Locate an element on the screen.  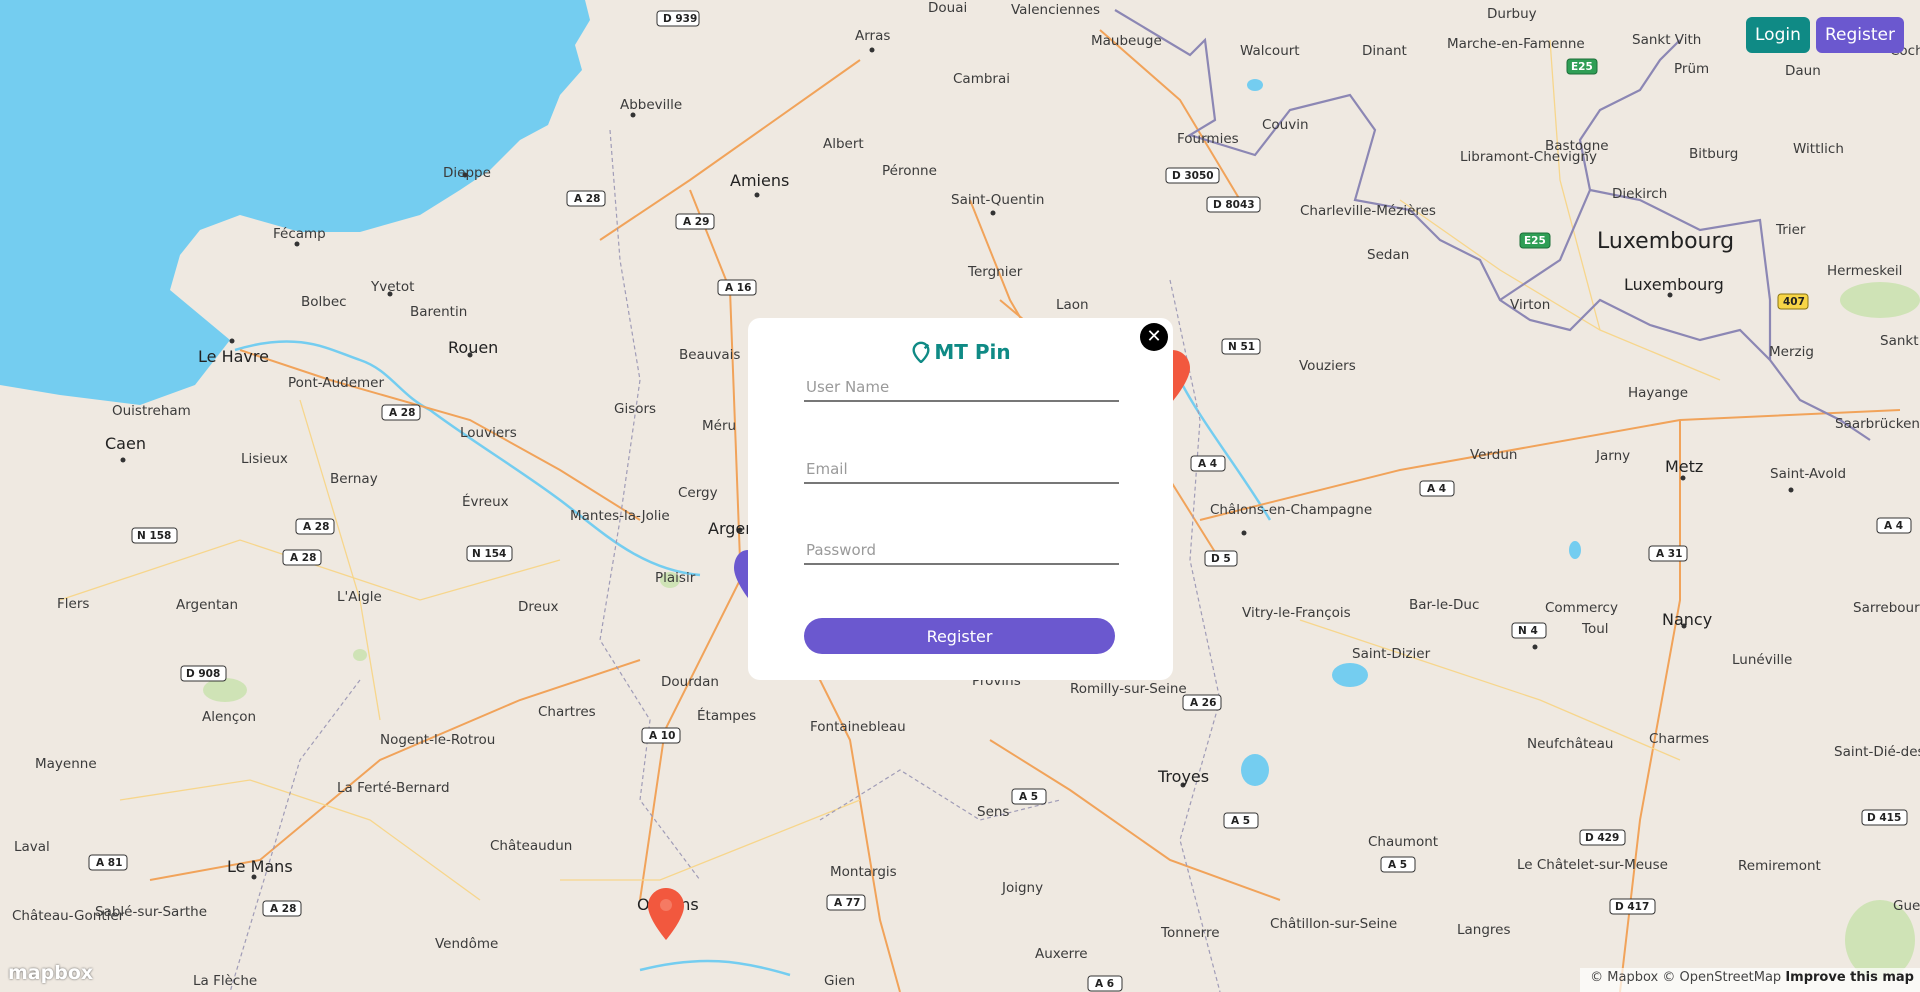
svg-text: A 29 is located at coordinates (696, 222).